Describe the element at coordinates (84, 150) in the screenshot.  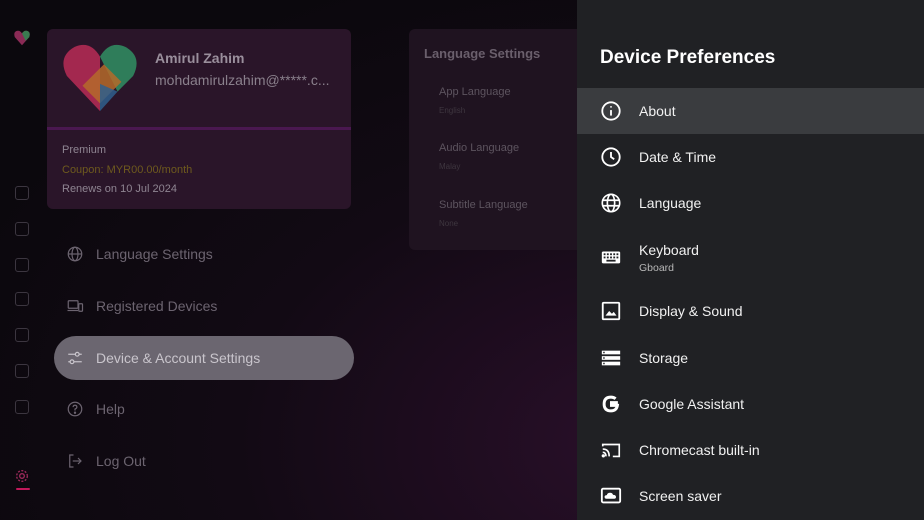
I see `subscription-plan: Premium` at that location.